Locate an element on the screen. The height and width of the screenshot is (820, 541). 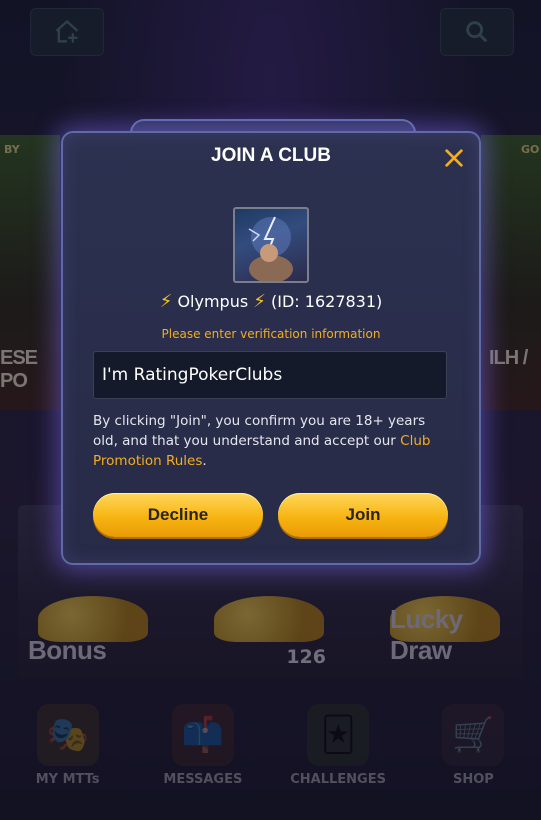
decline-button: Decline is located at coordinates (178, 515).